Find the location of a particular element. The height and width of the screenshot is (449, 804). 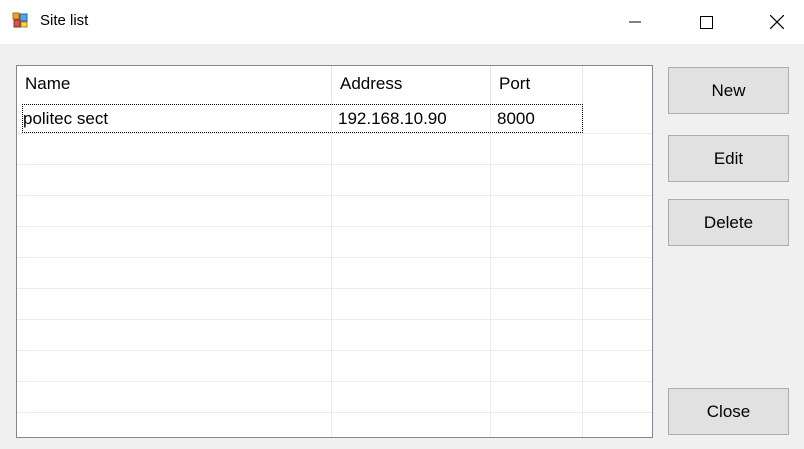

delete-button: Delete is located at coordinates (728, 222).